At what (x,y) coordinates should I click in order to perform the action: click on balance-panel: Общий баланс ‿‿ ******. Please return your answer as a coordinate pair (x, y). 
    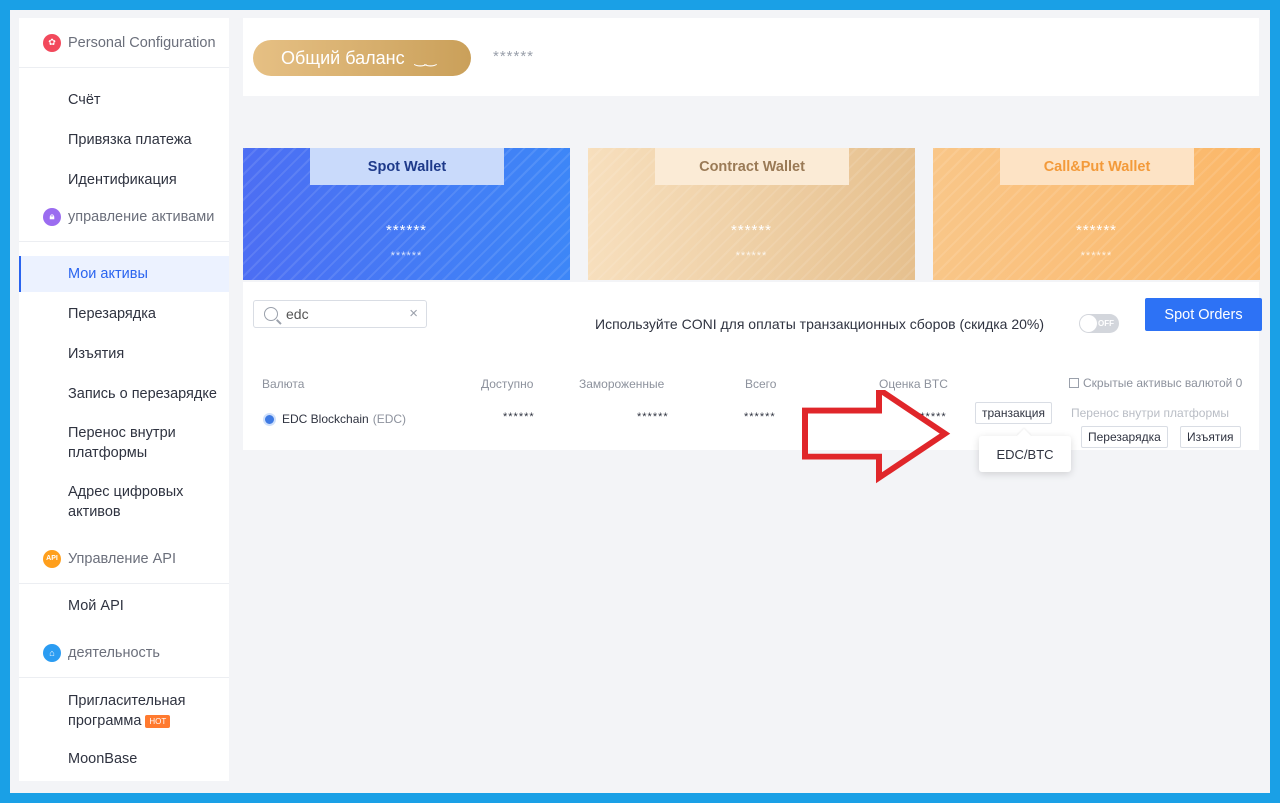
    Looking at the image, I should click on (751, 57).